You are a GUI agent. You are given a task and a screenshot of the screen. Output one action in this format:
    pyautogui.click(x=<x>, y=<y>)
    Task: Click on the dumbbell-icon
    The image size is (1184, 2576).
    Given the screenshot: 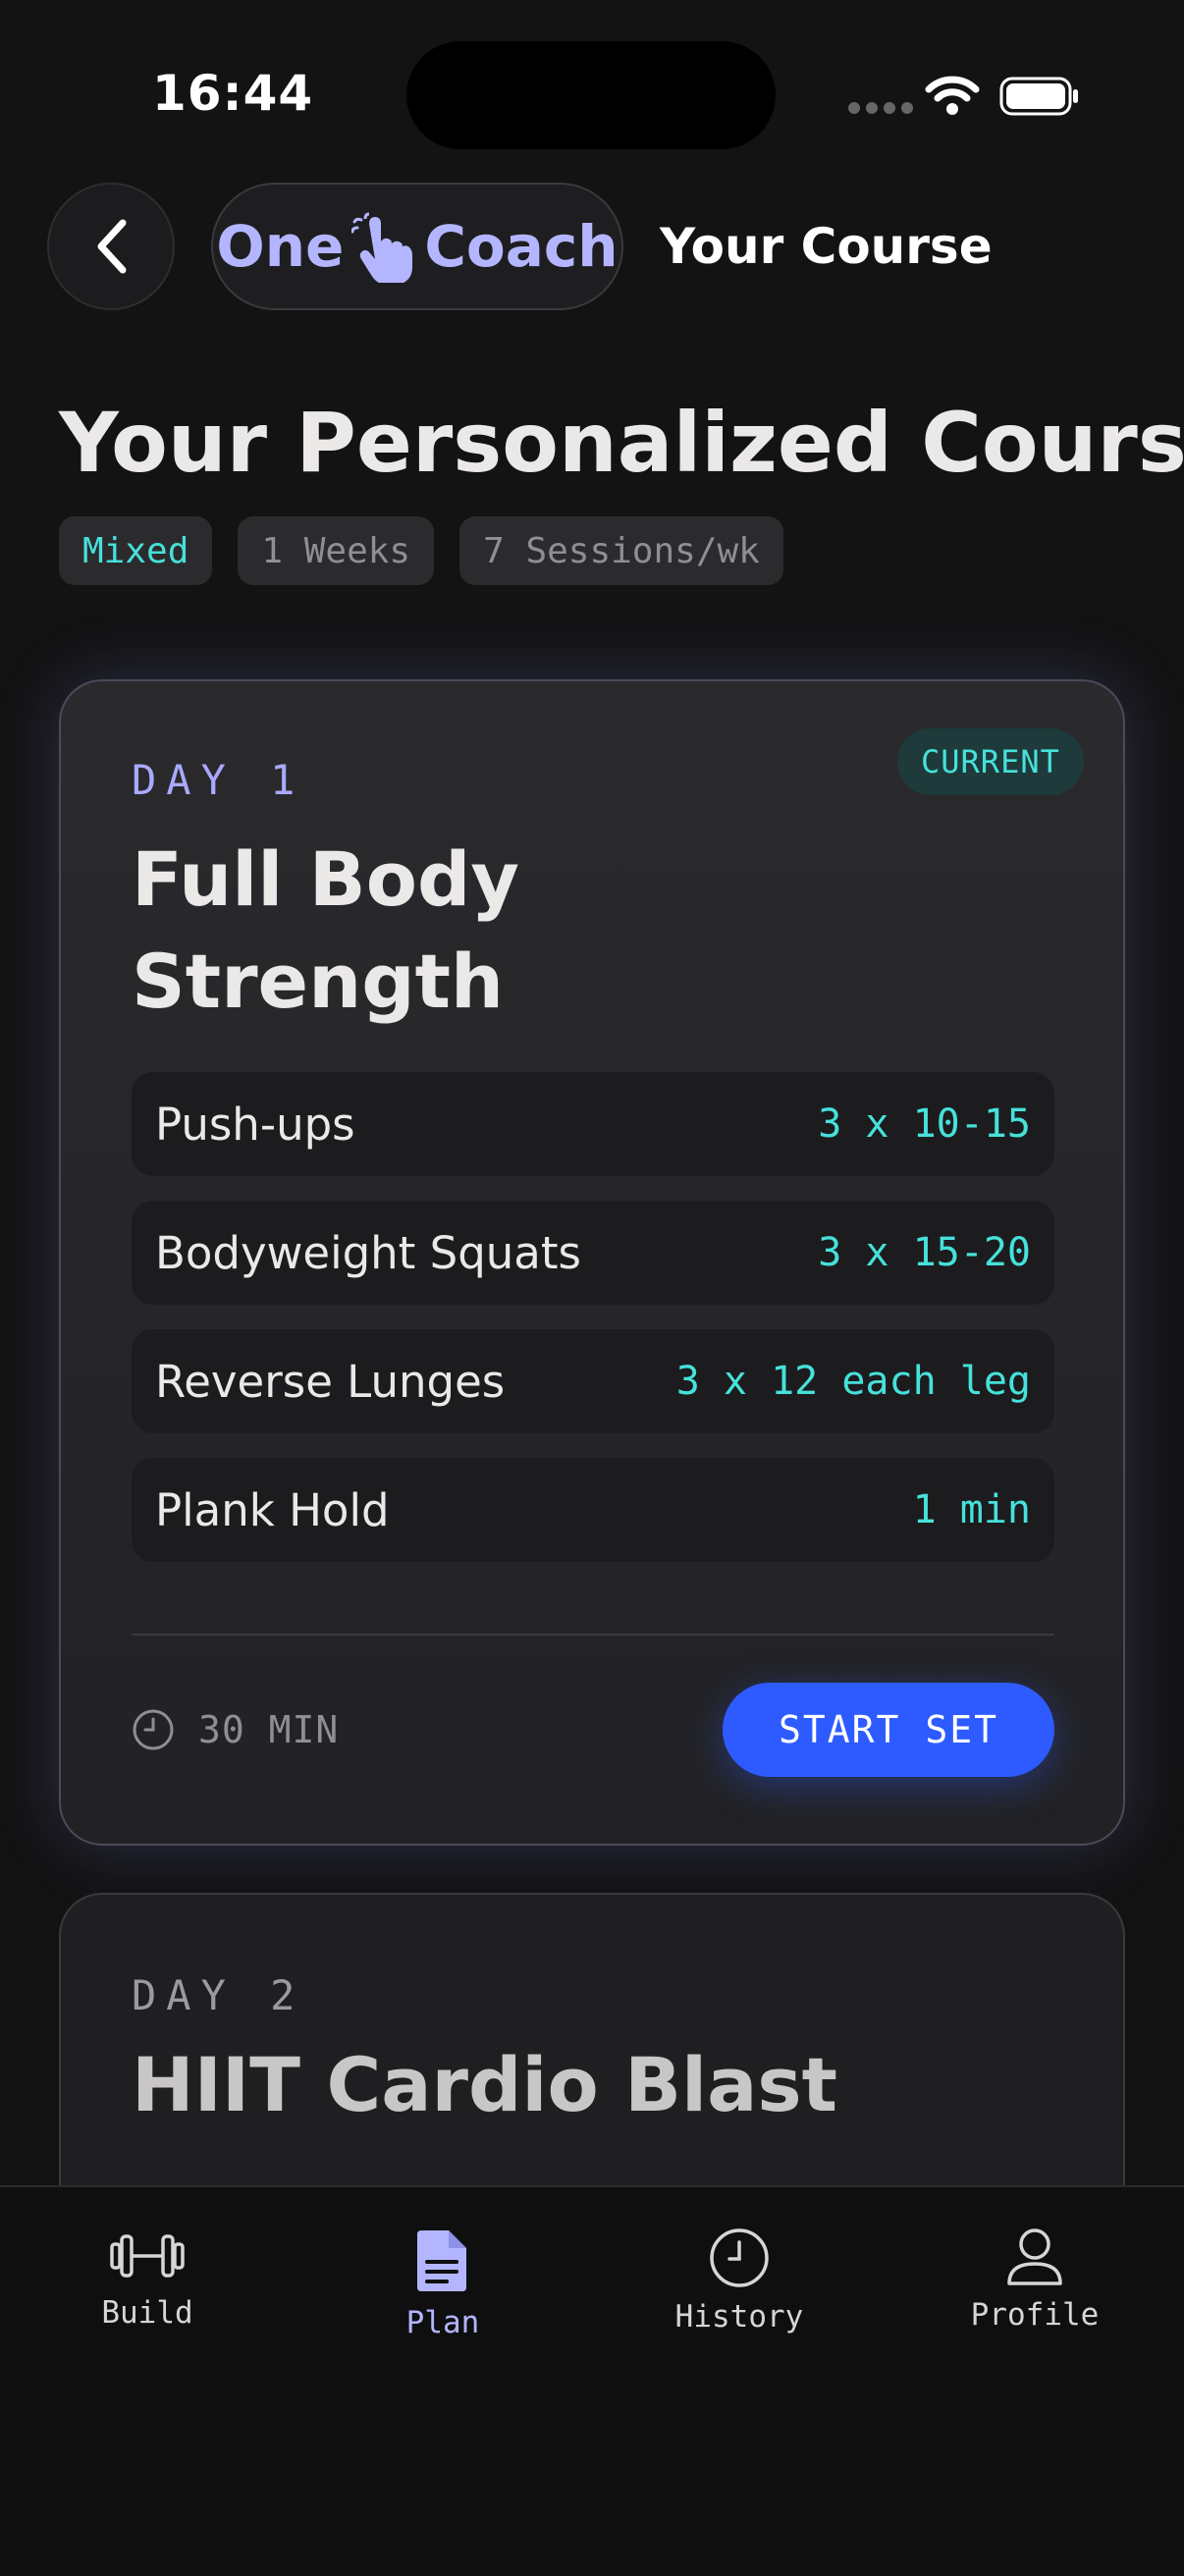 What is the action you would take?
    pyautogui.click(x=148, y=2256)
    